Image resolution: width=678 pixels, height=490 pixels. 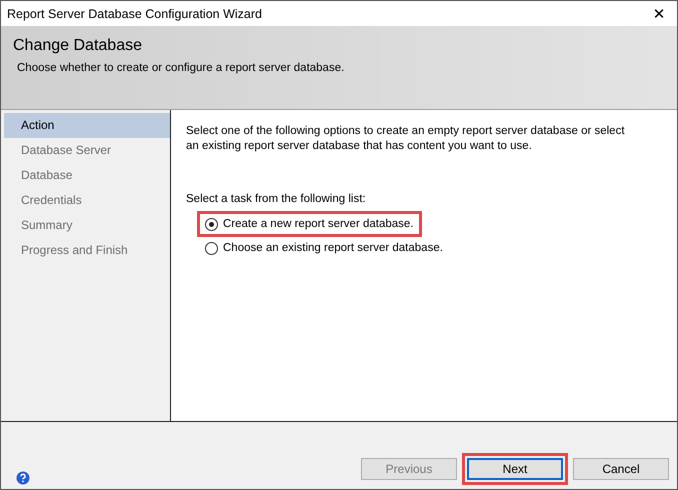 What do you see at coordinates (87, 150) in the screenshot?
I see `sidebar-item: Database Server` at bounding box center [87, 150].